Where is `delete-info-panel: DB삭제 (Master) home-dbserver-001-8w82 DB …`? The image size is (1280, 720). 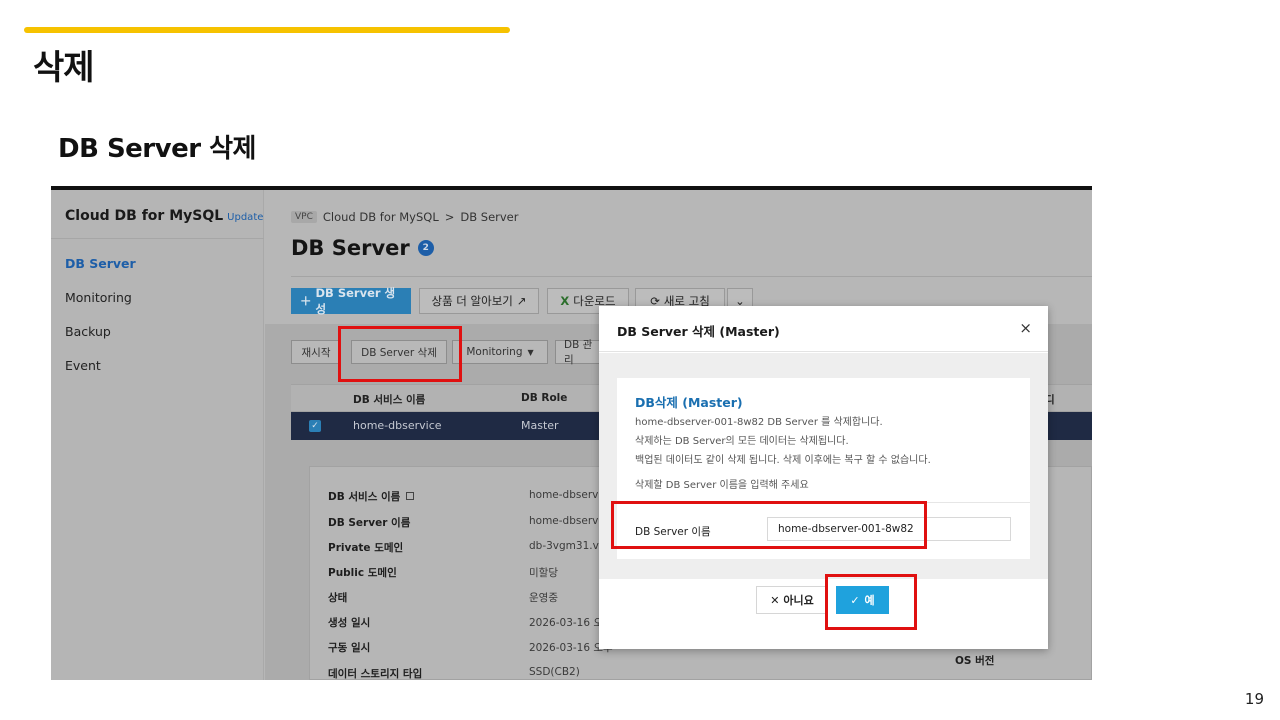
delete-info-panel: DB삭제 (Master) home-dbserver-001-8w82 DB … is located at coordinates (823, 468).